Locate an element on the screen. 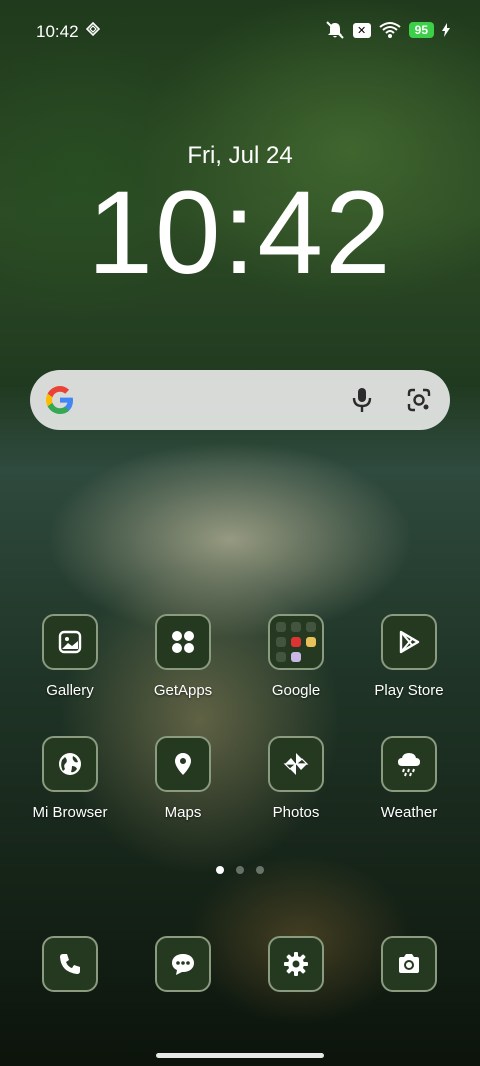 The height and width of the screenshot is (1066, 480). wifi-icon is located at coordinates (390, 30).